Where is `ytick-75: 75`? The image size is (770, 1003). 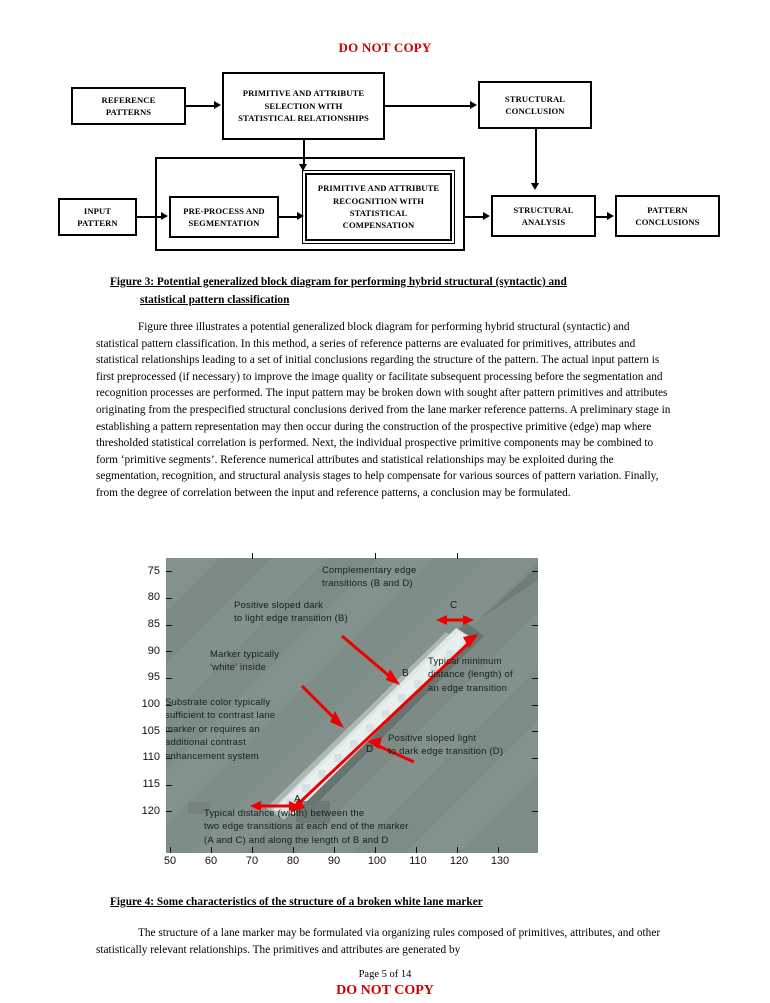 ytick-75: 75 is located at coordinates (153, 571).